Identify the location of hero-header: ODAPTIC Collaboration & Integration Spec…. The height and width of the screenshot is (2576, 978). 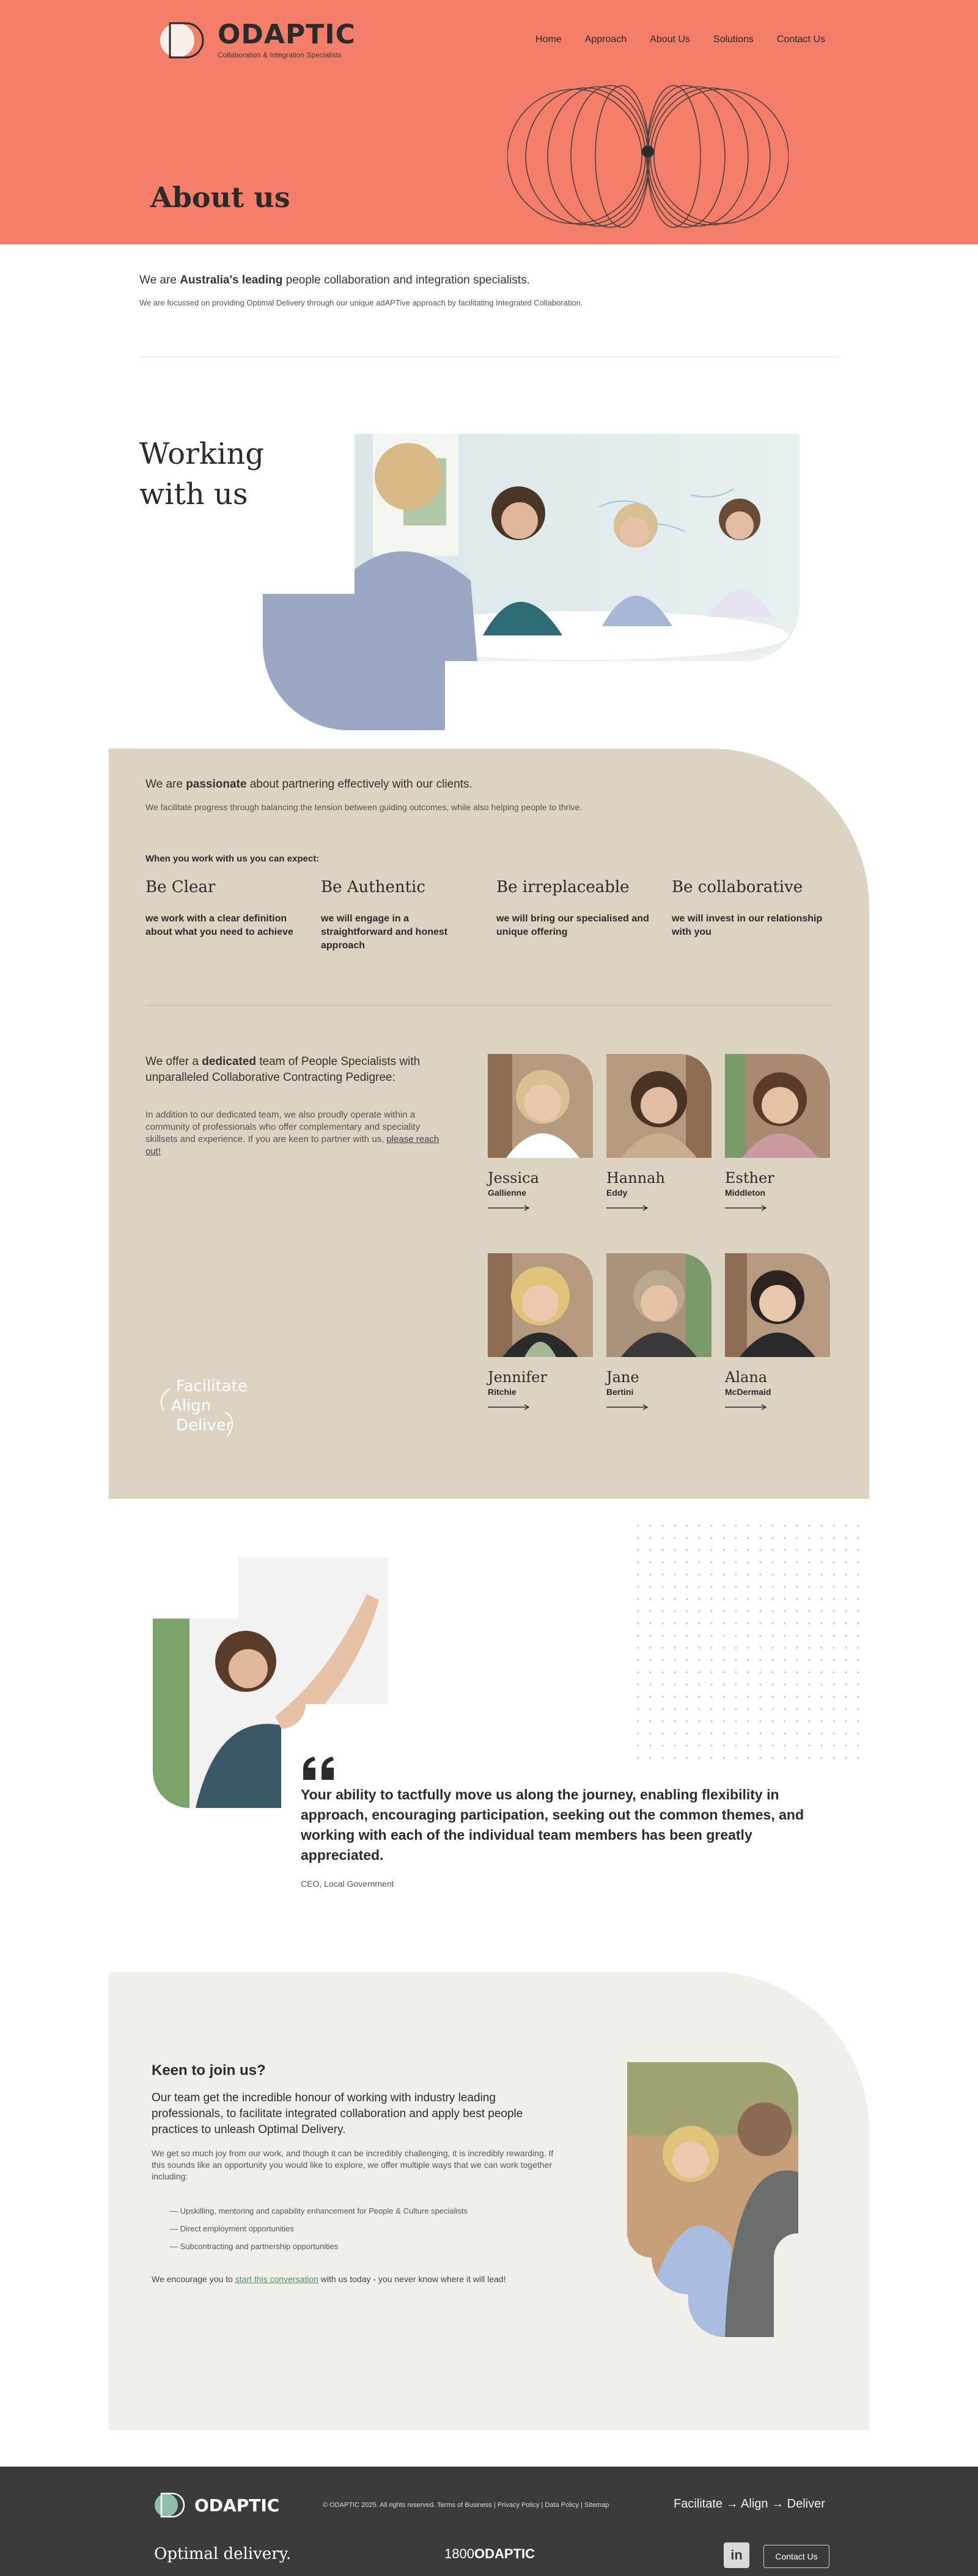
(489, 122).